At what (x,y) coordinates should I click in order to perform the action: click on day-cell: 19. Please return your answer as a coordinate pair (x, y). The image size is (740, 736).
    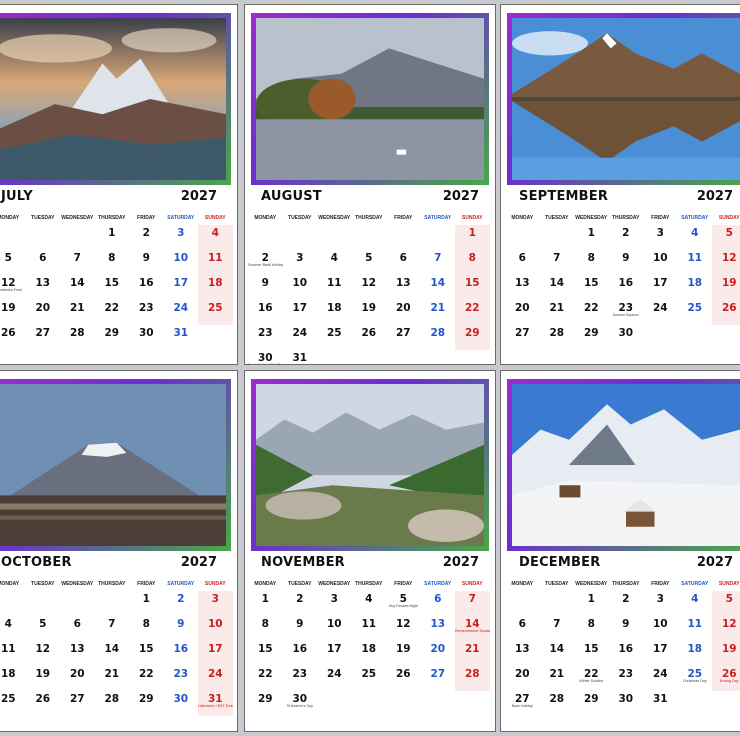
    Looking at the image, I should click on (13, 312).